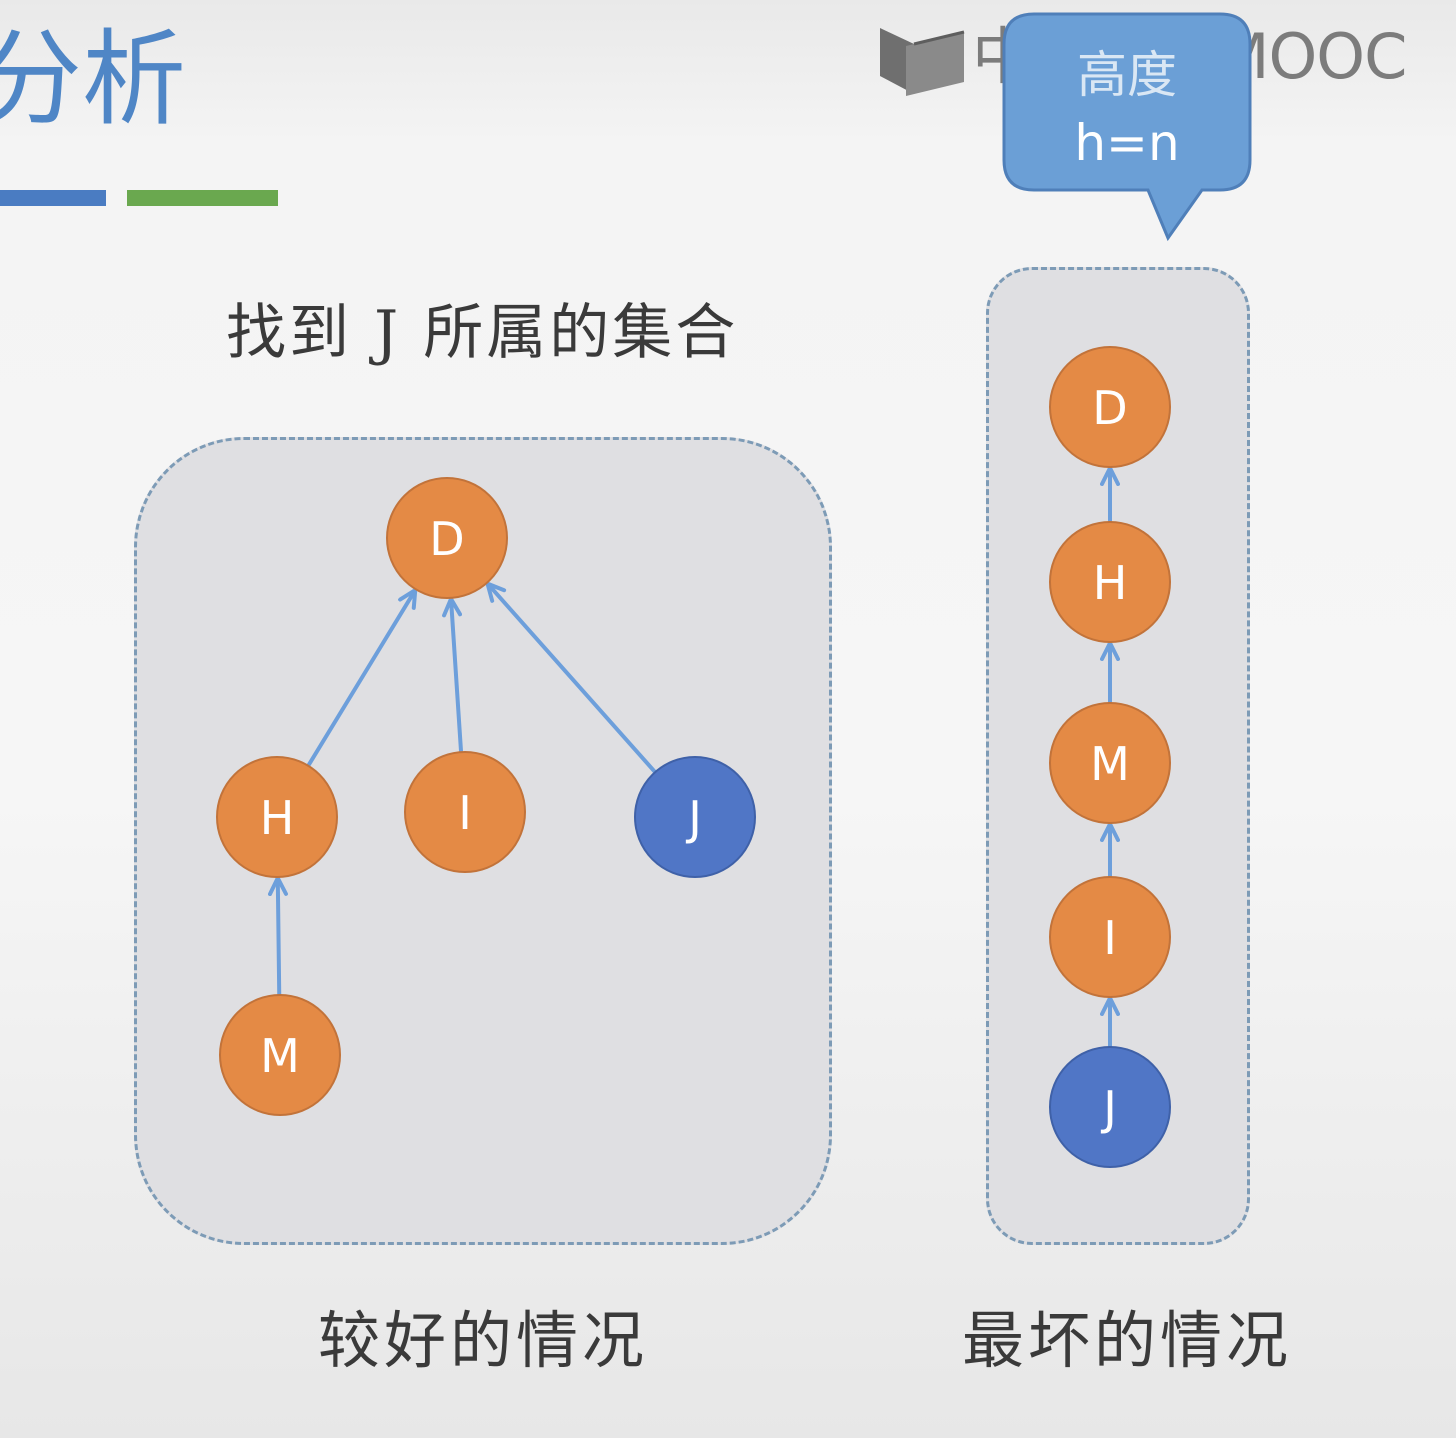 The image size is (1456, 1438). Describe the element at coordinates (277, 936) in the screenshot. I see `better-edge-m-to-h` at that location.